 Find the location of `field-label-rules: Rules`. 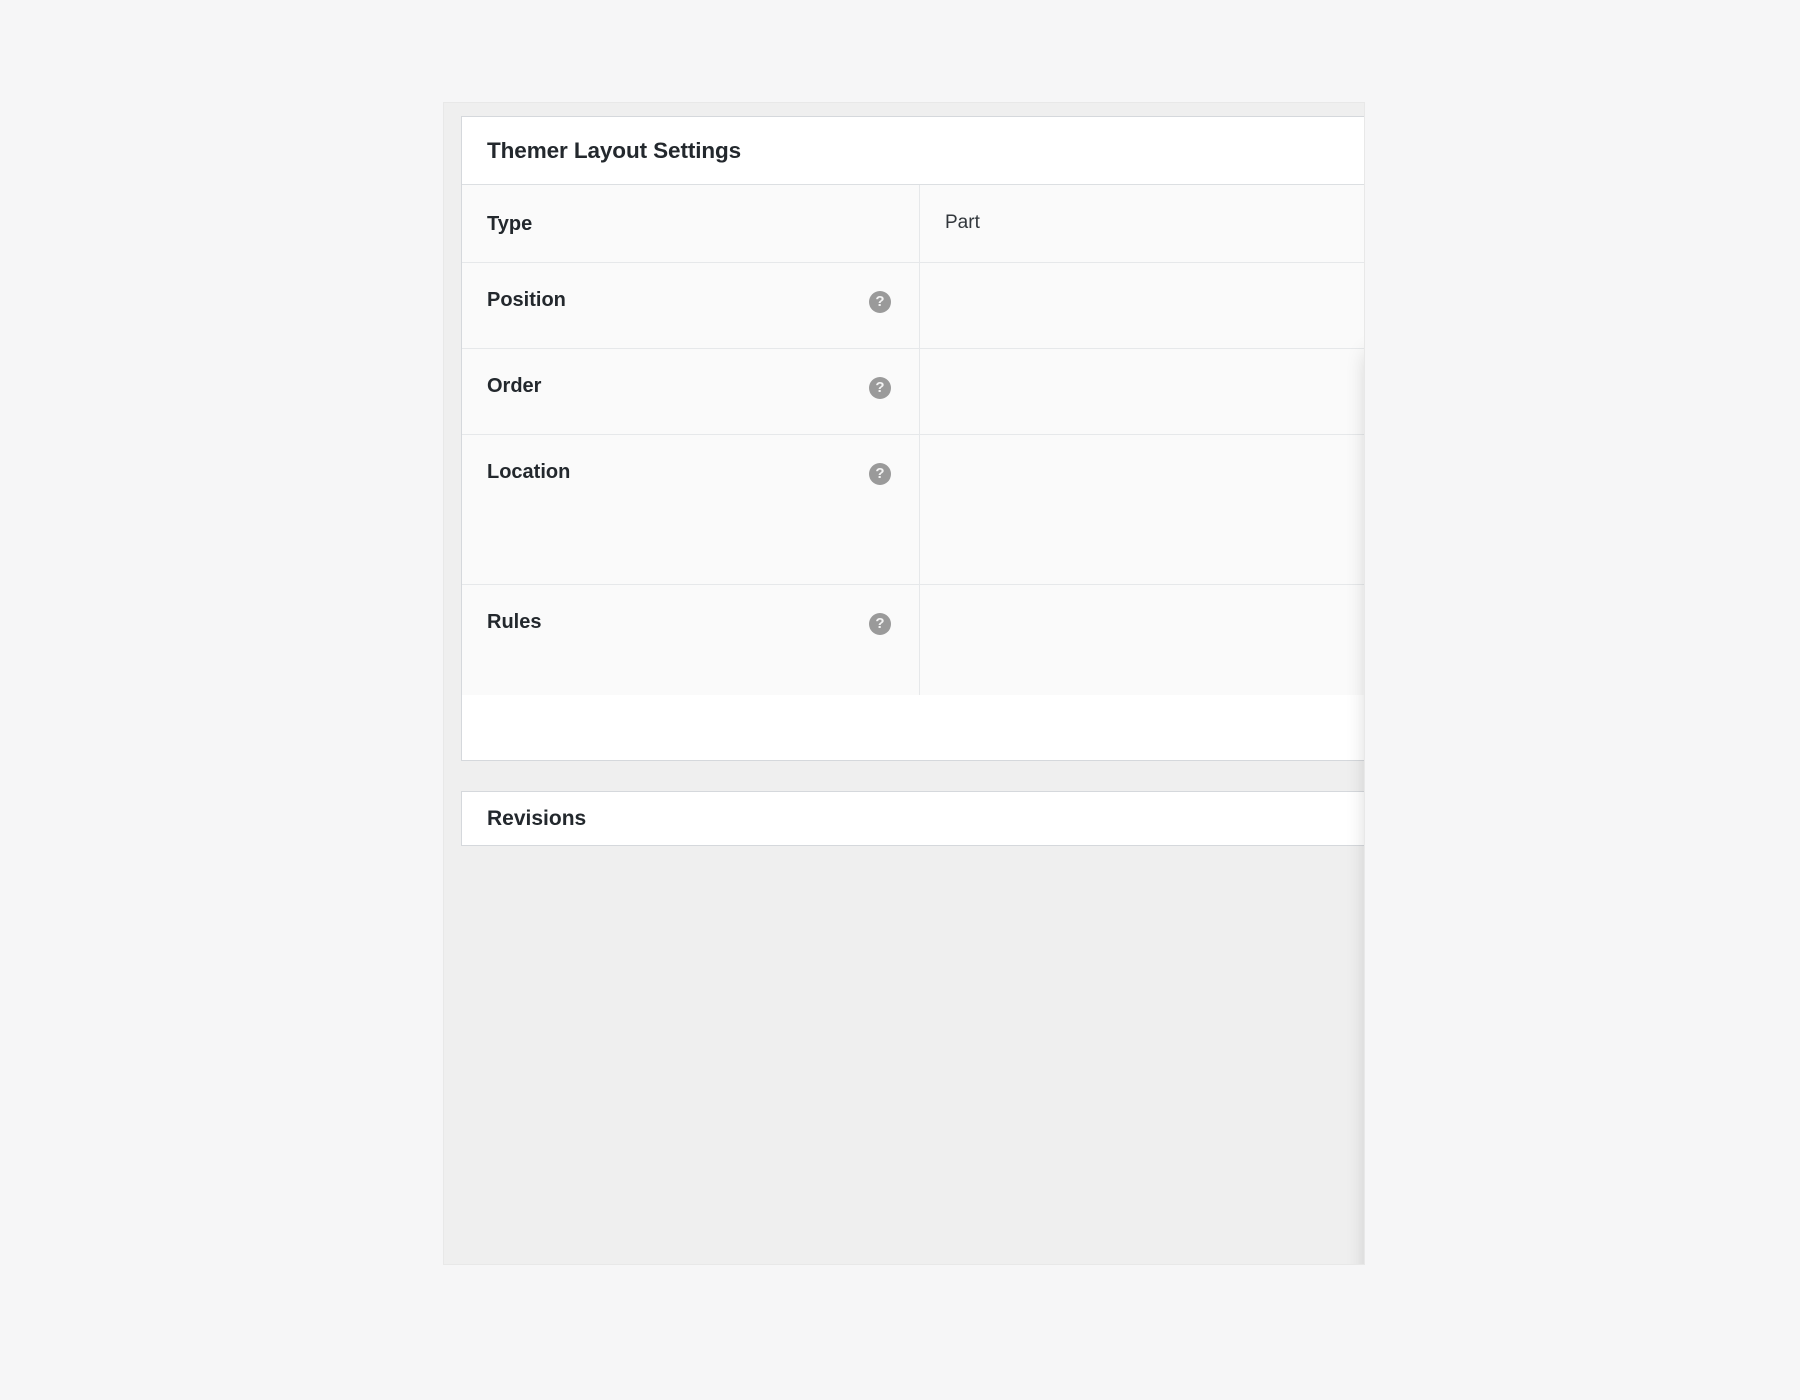

field-label-rules: Rules is located at coordinates (514, 622).